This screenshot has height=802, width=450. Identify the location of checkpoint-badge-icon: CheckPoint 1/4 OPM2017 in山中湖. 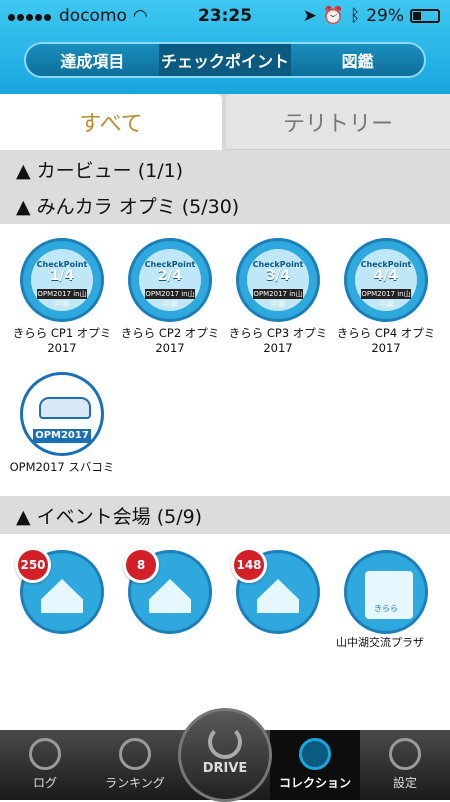
(62, 280).